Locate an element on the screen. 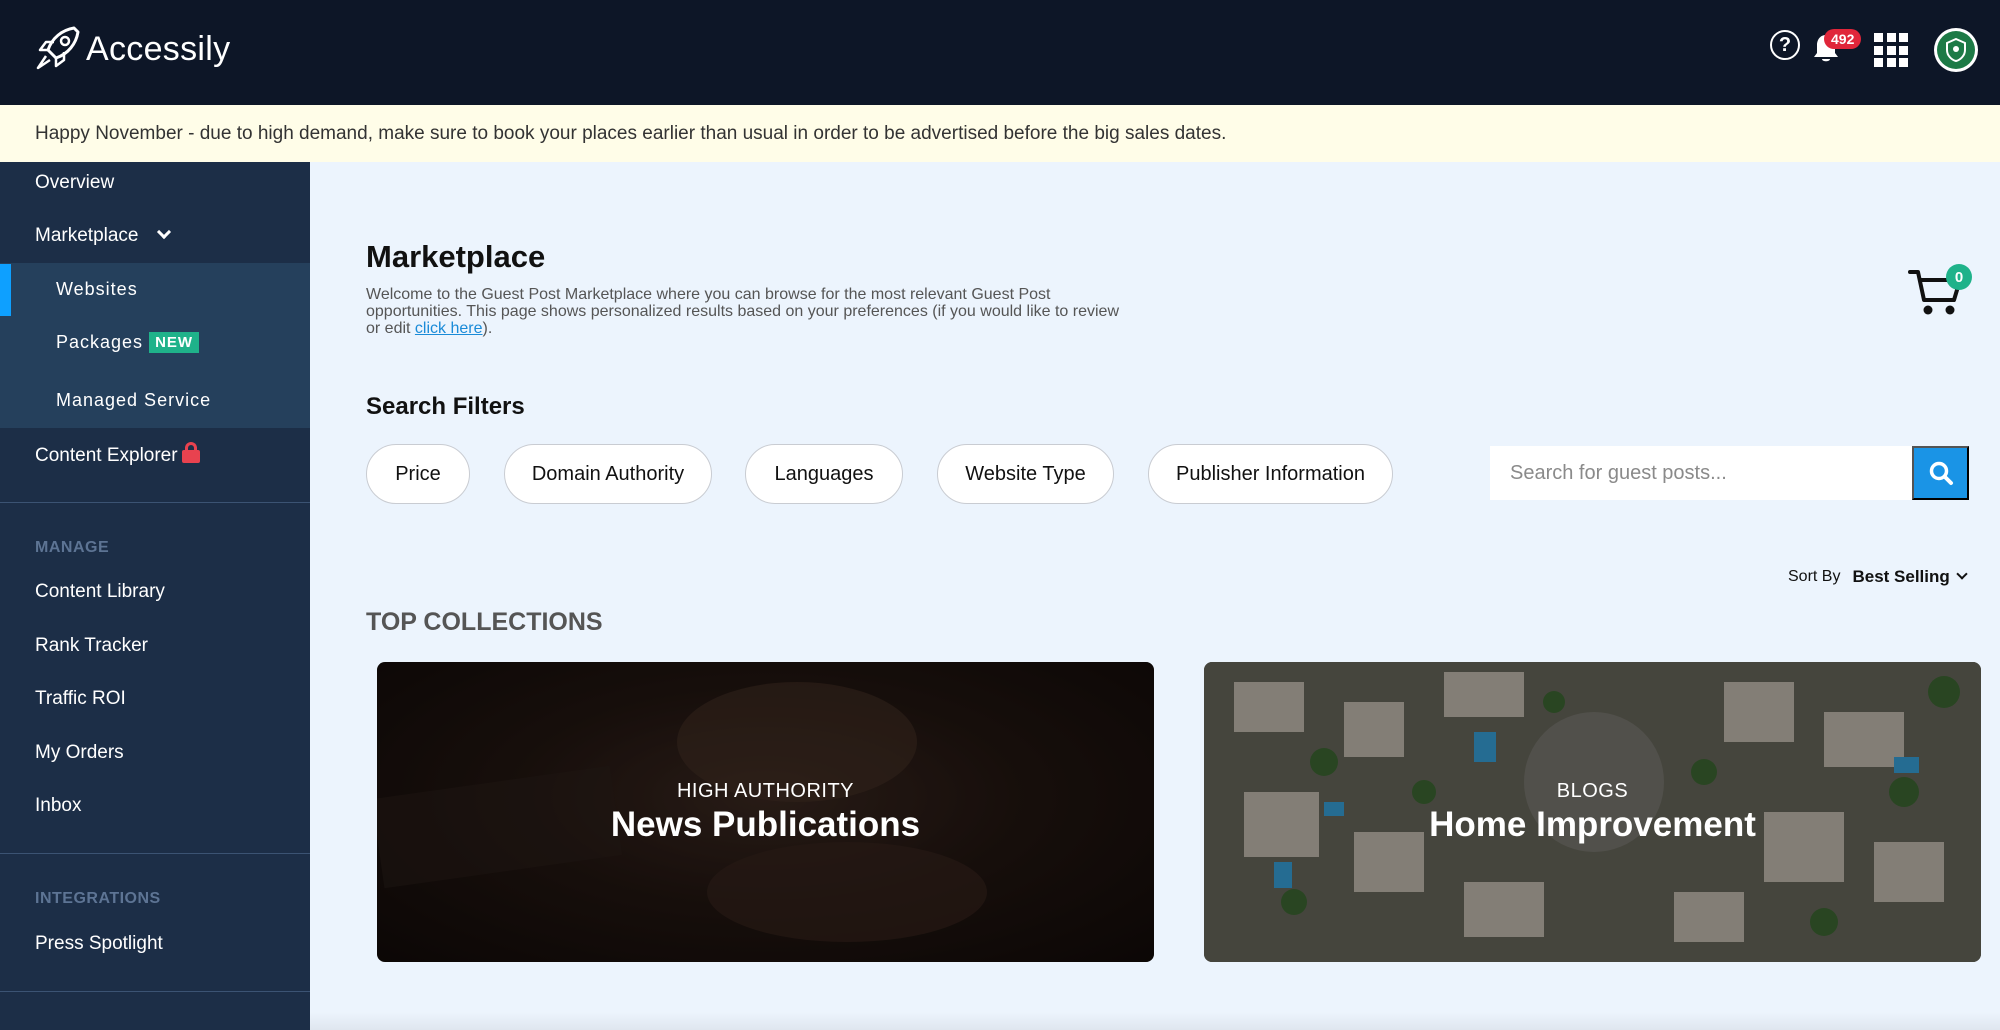 The image size is (2000, 1030). sidebar-item-overview: Overview is located at coordinates (74, 183).